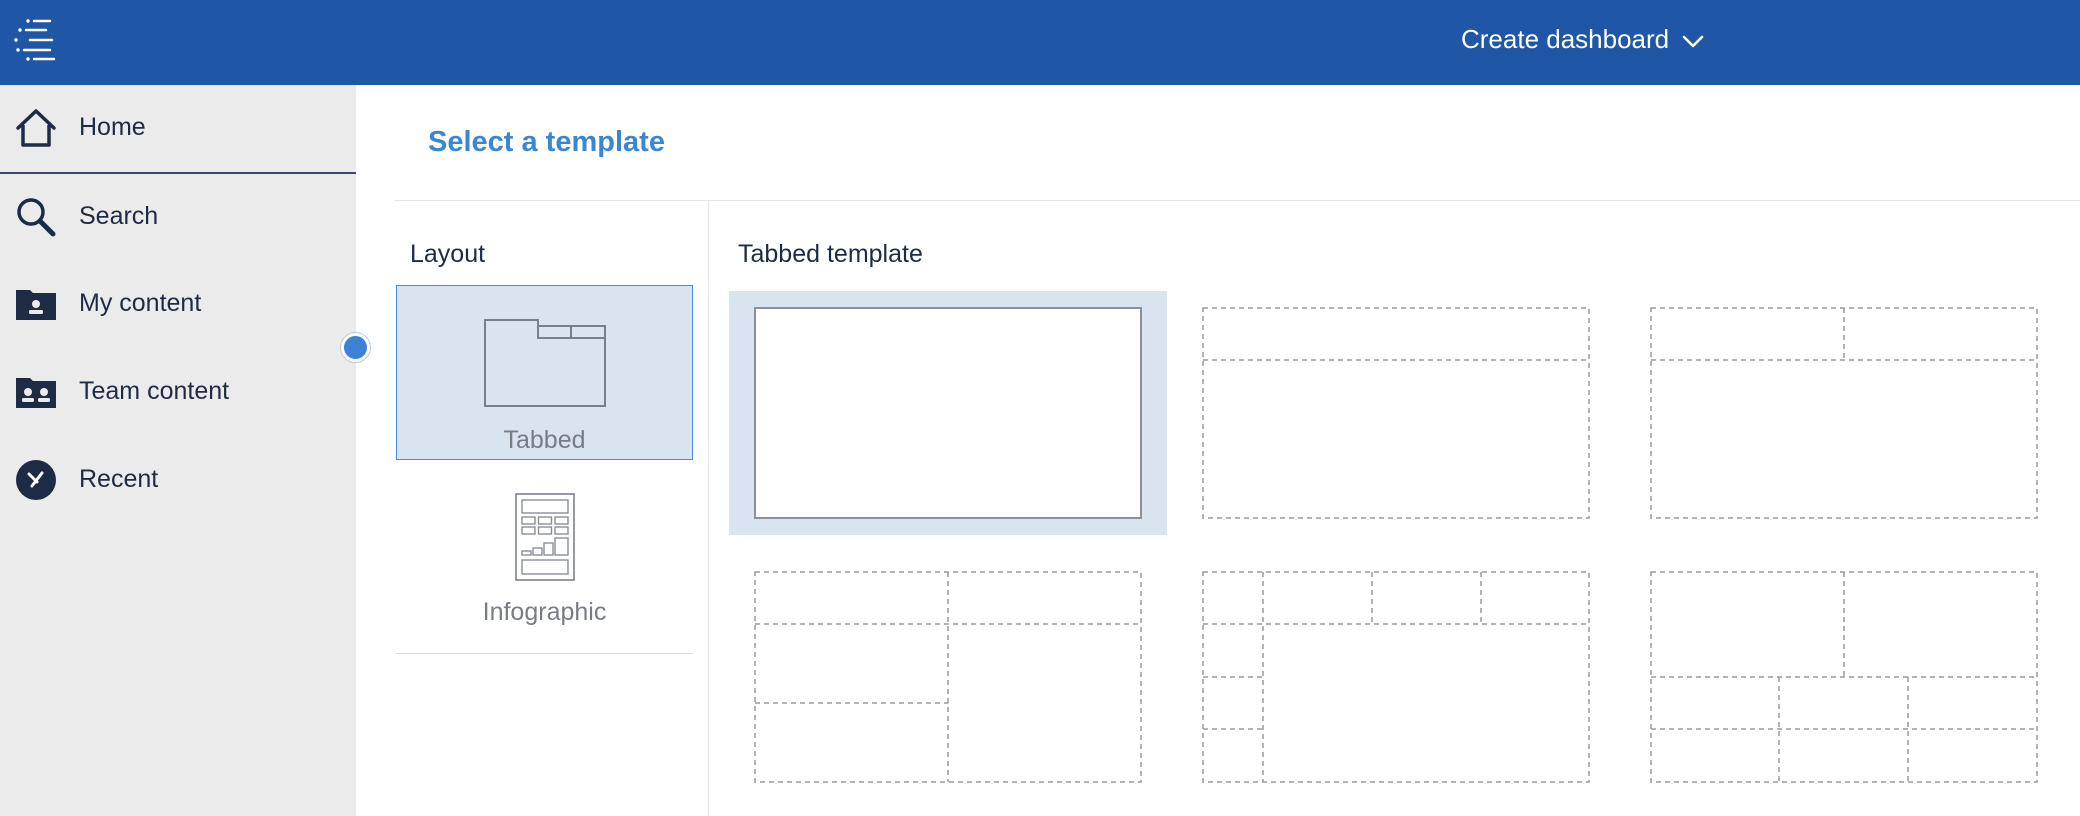 The width and height of the screenshot is (2080, 816). What do you see at coordinates (448, 254) in the screenshot?
I see `layout-heading: Layout` at bounding box center [448, 254].